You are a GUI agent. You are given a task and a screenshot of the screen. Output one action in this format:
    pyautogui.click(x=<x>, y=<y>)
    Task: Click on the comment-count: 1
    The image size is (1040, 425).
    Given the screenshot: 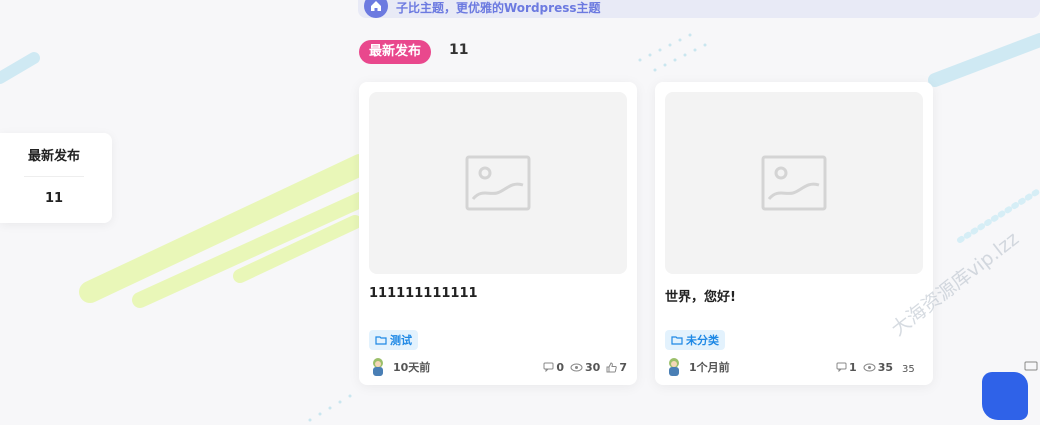 What is the action you would take?
    pyautogui.click(x=853, y=367)
    